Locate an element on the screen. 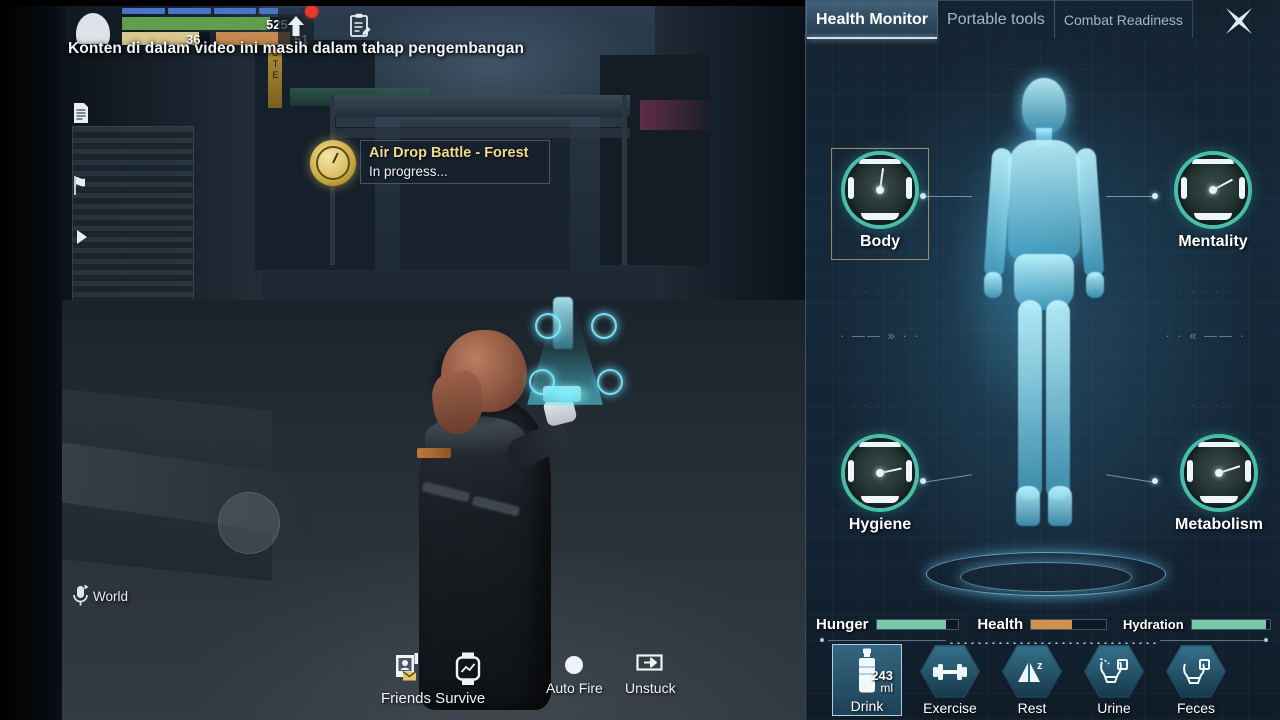  divider-line-left is located at coordinates (887, 640).